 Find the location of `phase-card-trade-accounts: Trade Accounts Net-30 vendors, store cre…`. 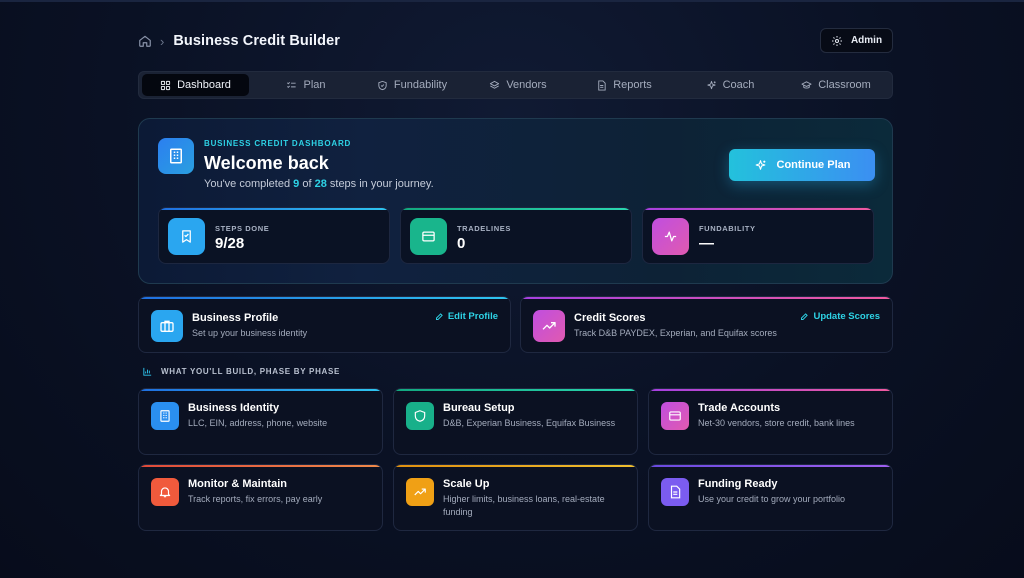

phase-card-trade-accounts: Trade Accounts Net-30 vendors, store cre… is located at coordinates (770, 421).